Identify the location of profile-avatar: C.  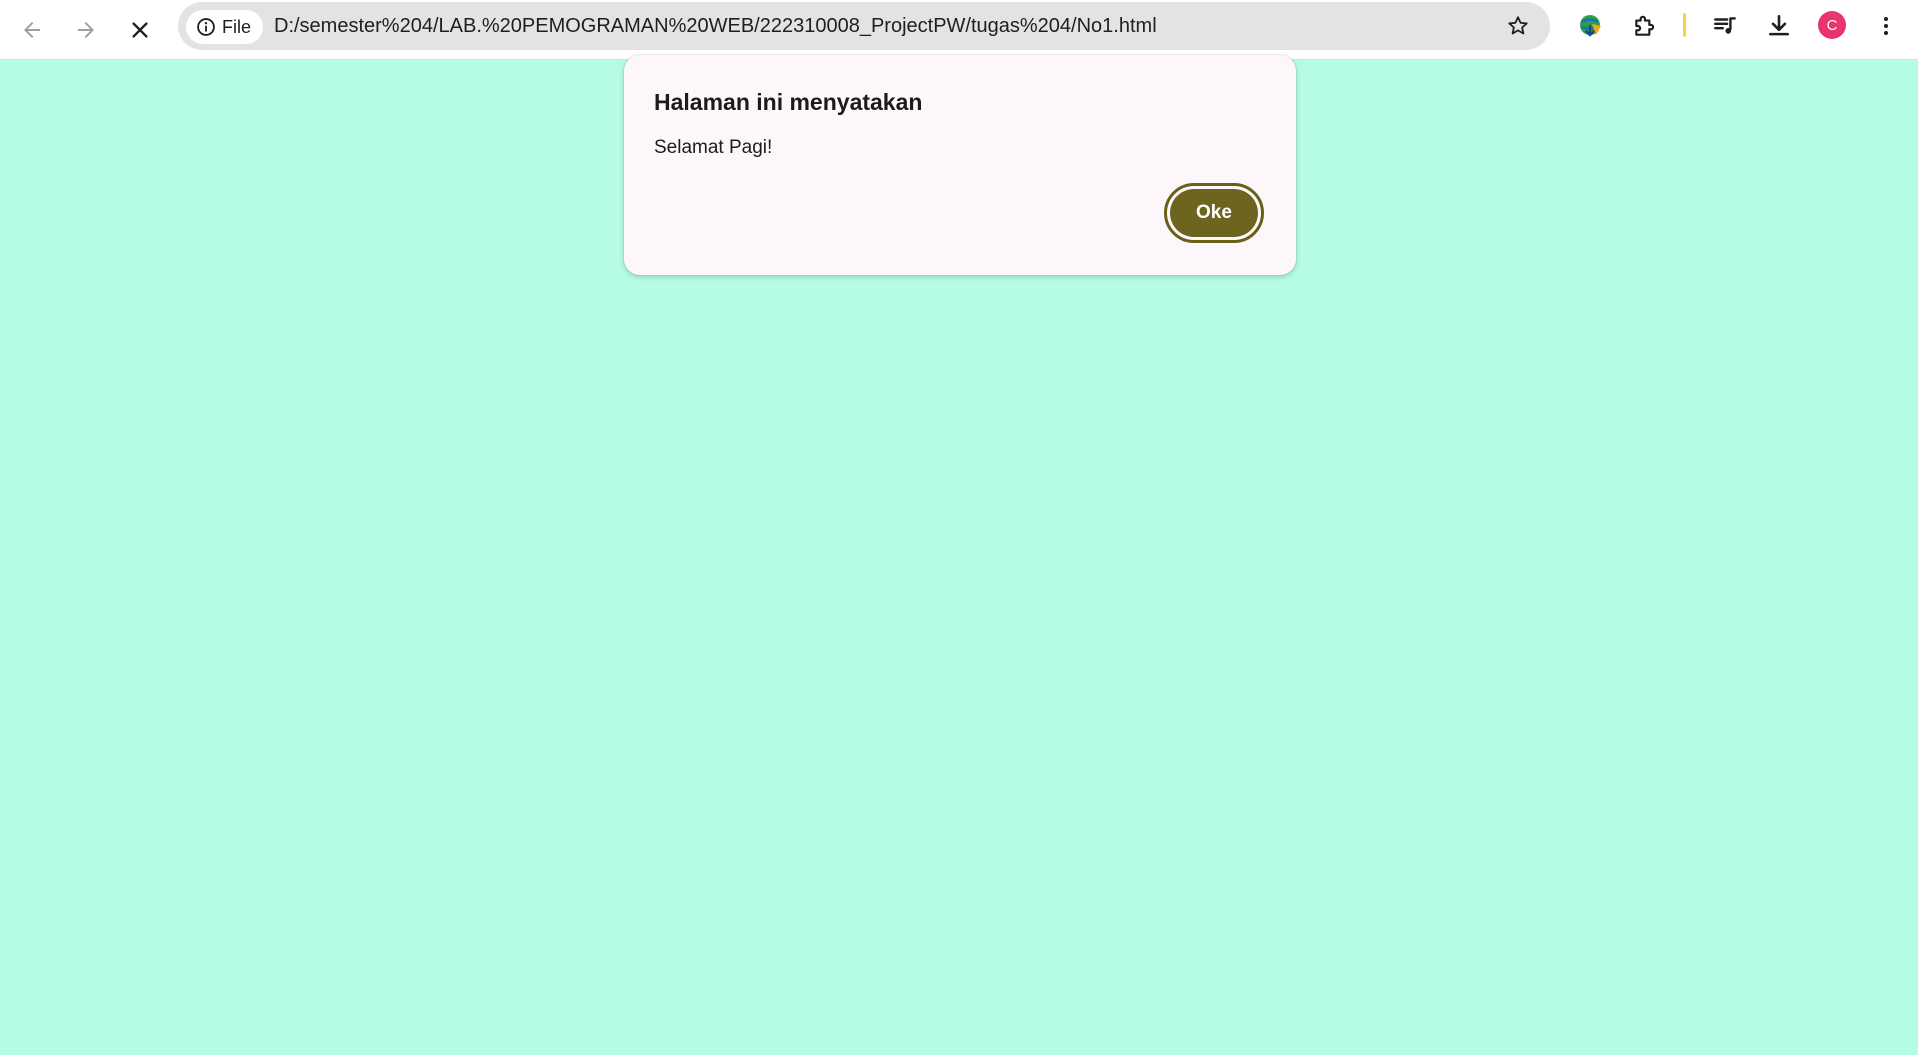
(1832, 25).